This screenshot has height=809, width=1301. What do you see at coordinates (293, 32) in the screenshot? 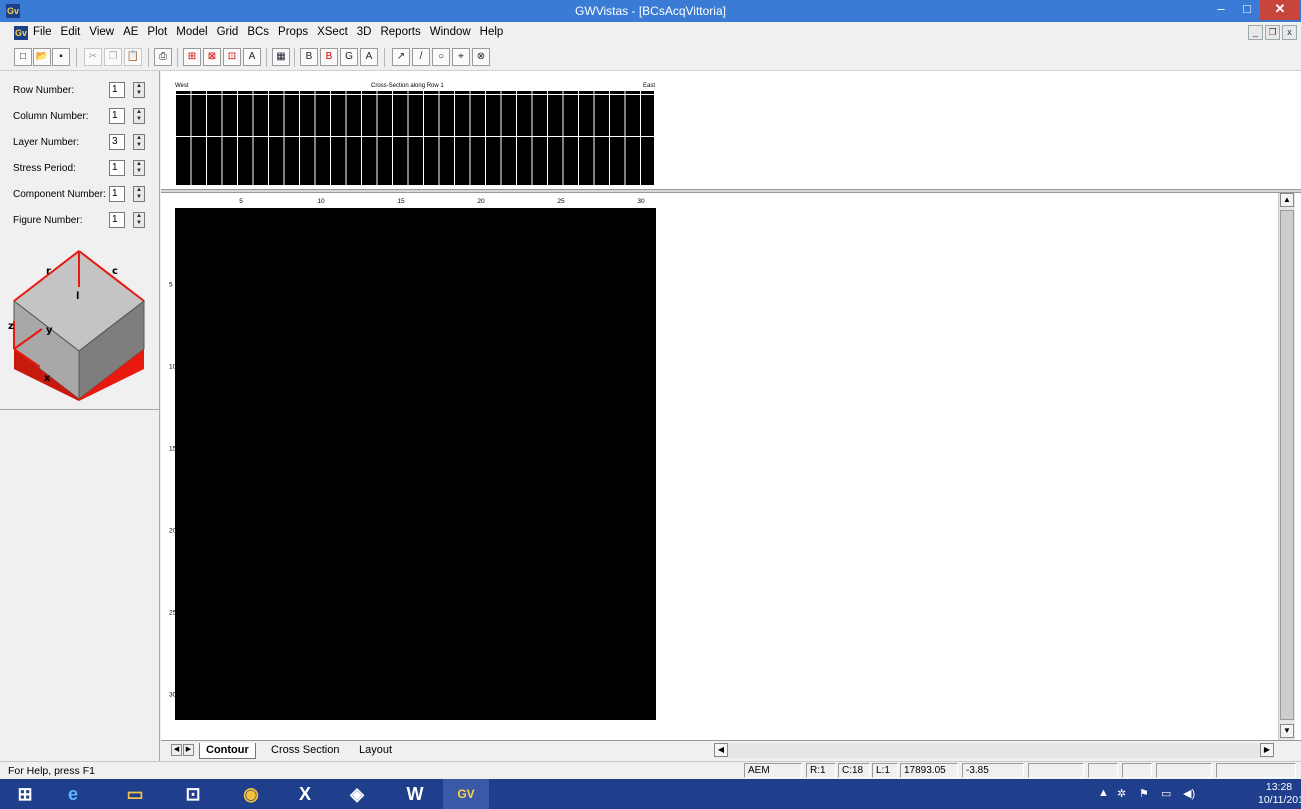
I see `menu-props: Props` at bounding box center [293, 32].